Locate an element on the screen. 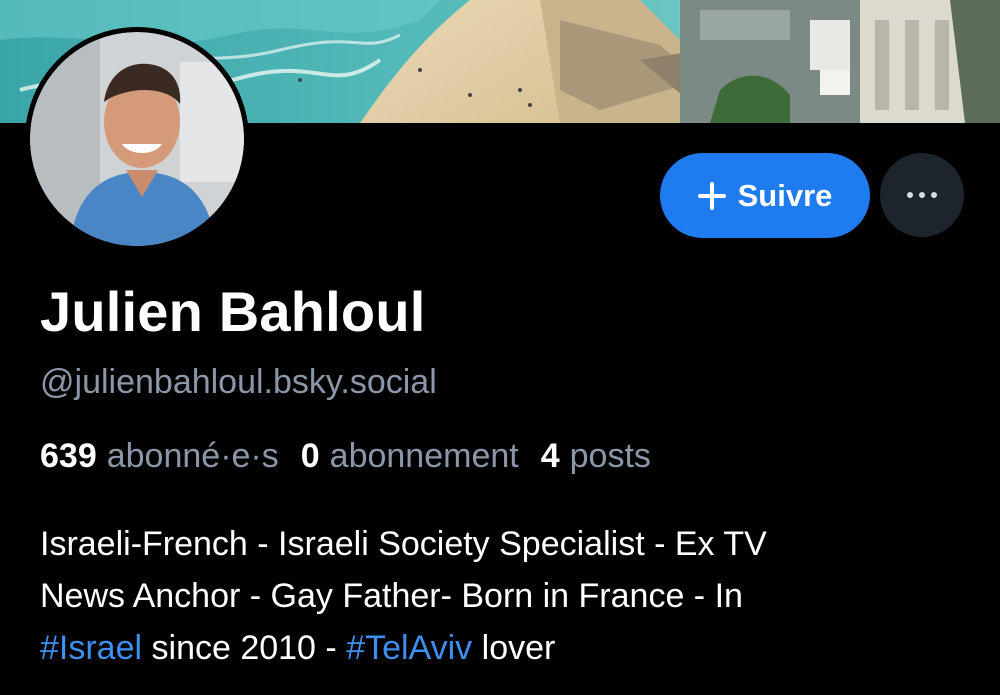  hashtag-telaviv-link: #TelAviv is located at coordinates (409, 648).